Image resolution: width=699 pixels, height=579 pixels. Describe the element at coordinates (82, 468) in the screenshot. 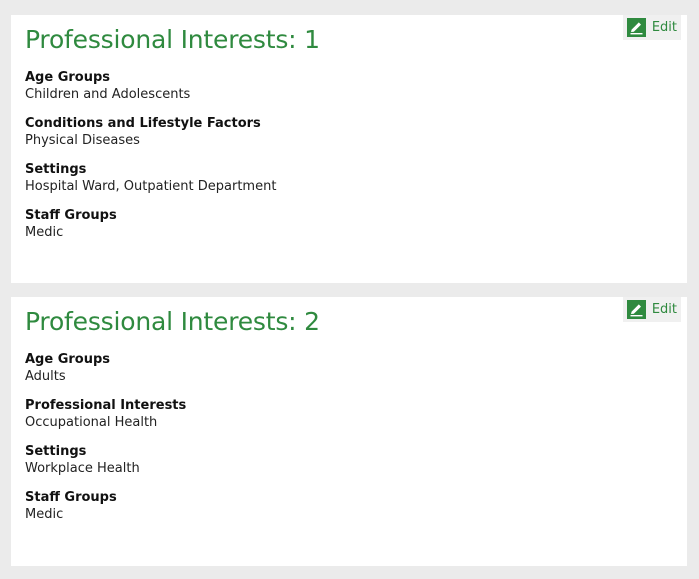

I see `field-value: Workplace Health` at that location.